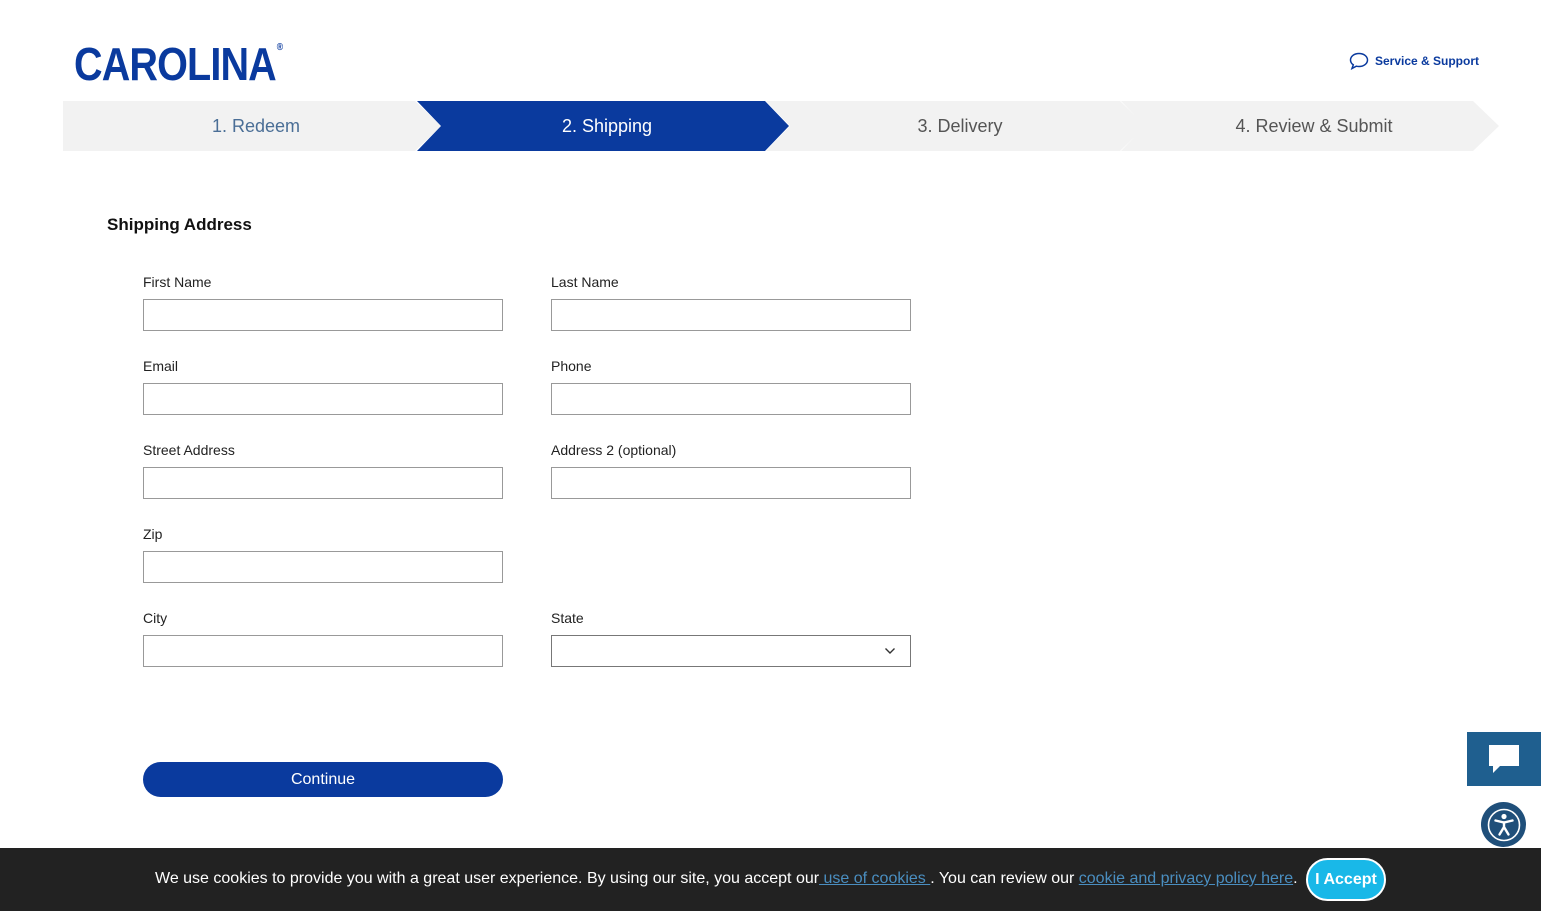 Image resolution: width=1541 pixels, height=911 pixels. Describe the element at coordinates (177, 282) in the screenshot. I see `first-name-label: First Name` at that location.